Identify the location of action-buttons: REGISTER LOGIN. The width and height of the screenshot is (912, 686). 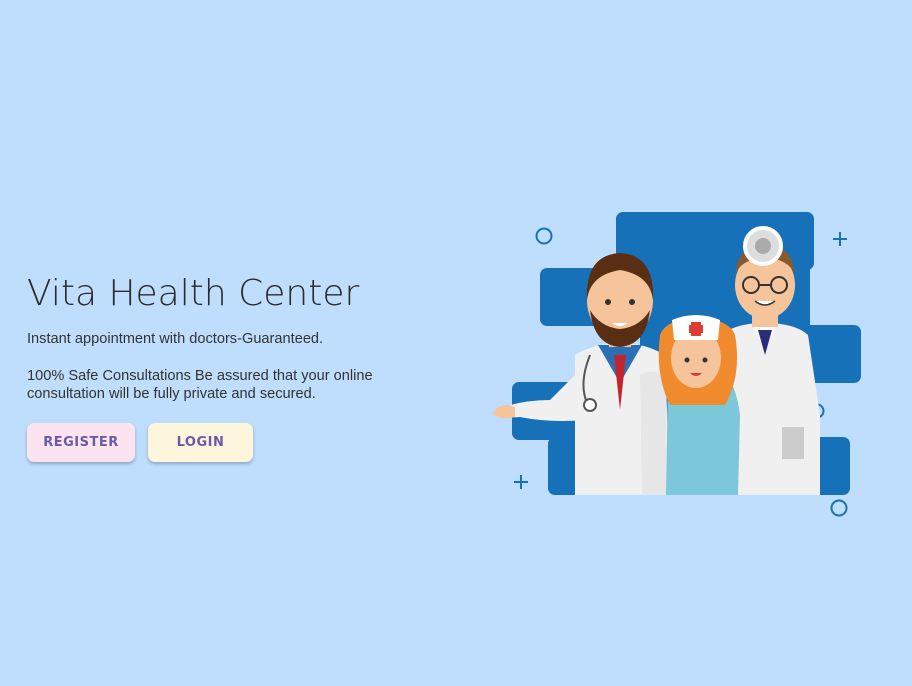
(140, 442).